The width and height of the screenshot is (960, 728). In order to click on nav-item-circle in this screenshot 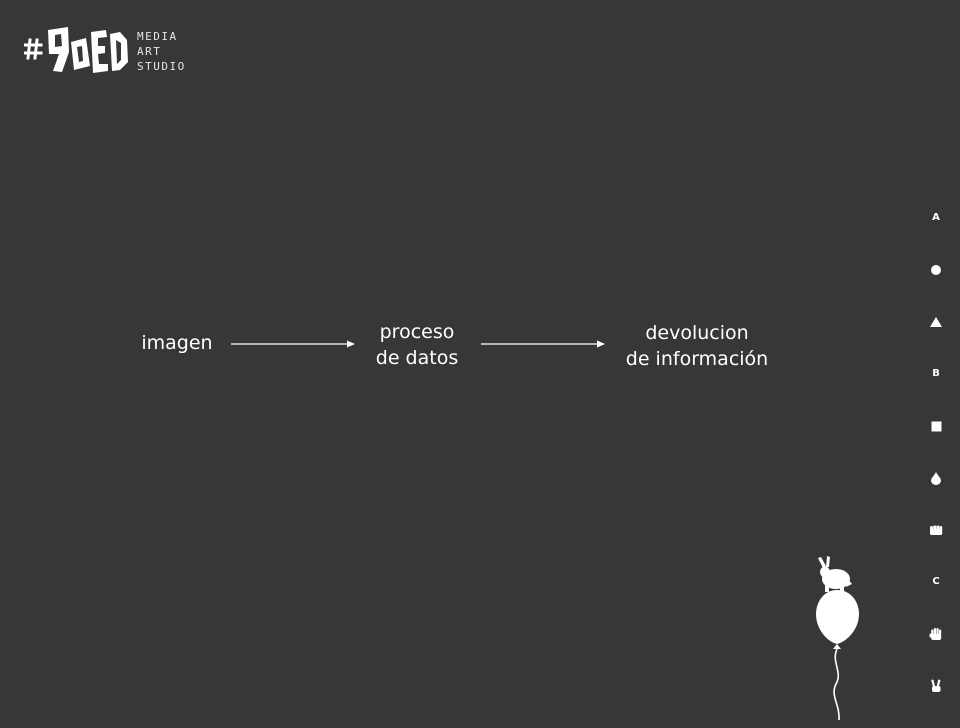, I will do `click(936, 270)`.